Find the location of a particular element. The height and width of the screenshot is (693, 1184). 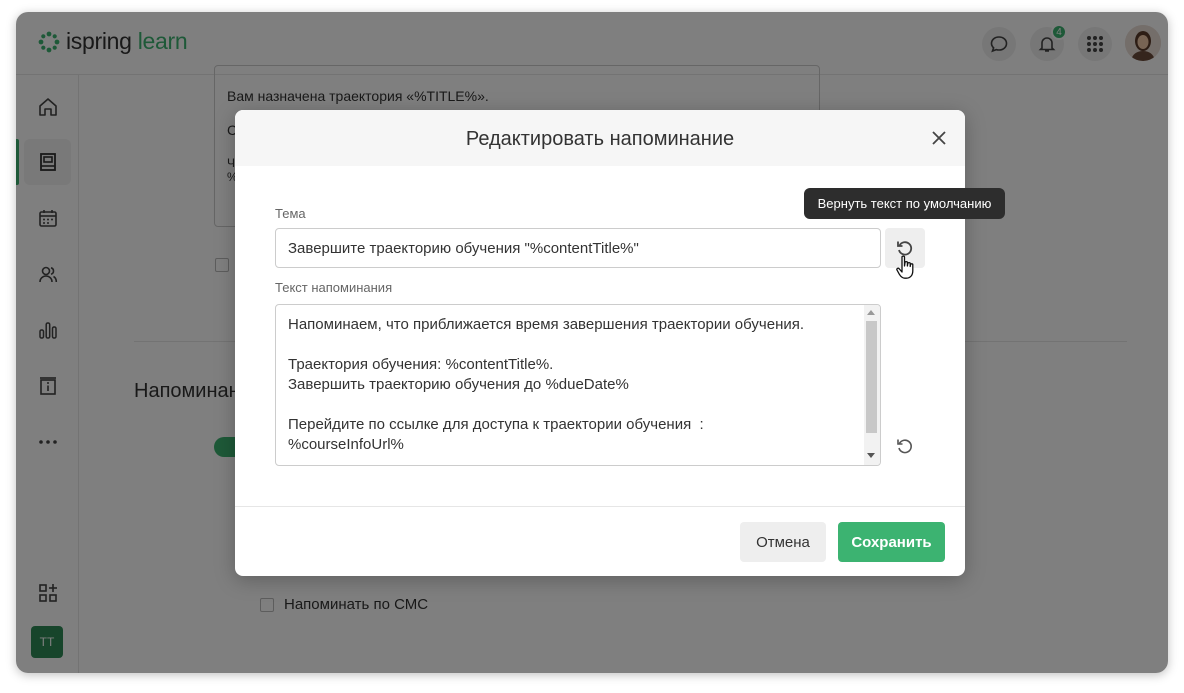

dialog-header: Редактировать напоминание is located at coordinates (600, 138).